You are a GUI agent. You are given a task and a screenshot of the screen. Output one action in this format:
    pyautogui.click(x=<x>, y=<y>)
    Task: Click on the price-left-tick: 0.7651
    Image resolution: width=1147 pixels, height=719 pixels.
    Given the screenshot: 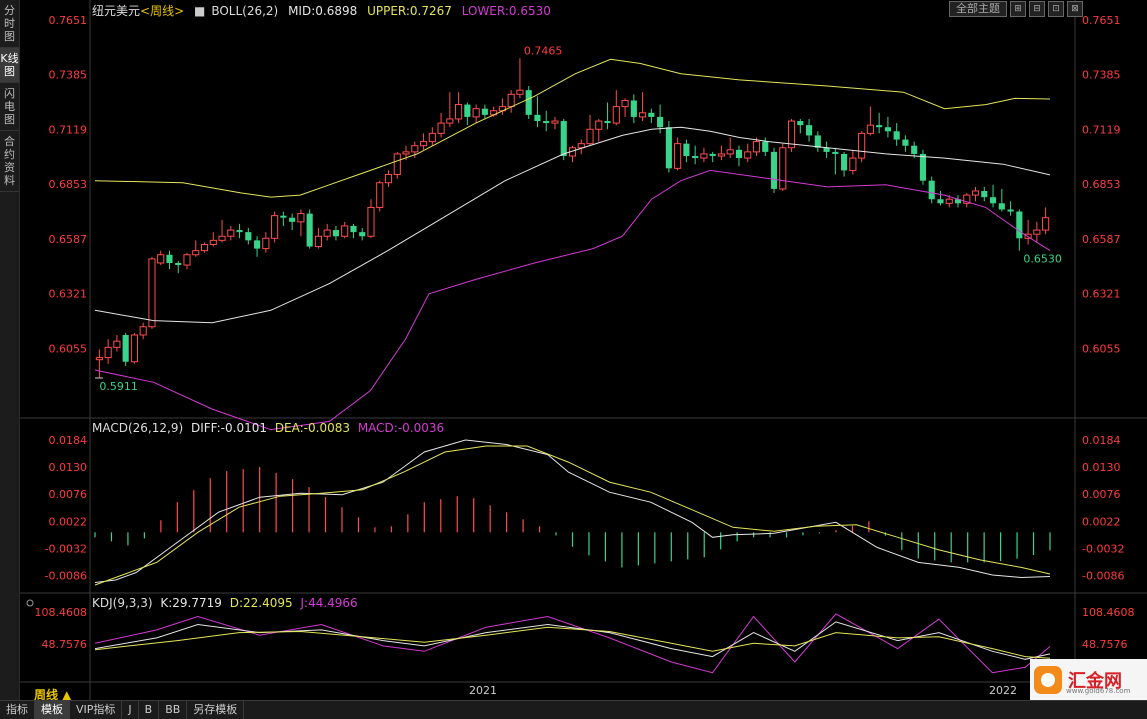 What is the action you would take?
    pyautogui.click(x=68, y=20)
    